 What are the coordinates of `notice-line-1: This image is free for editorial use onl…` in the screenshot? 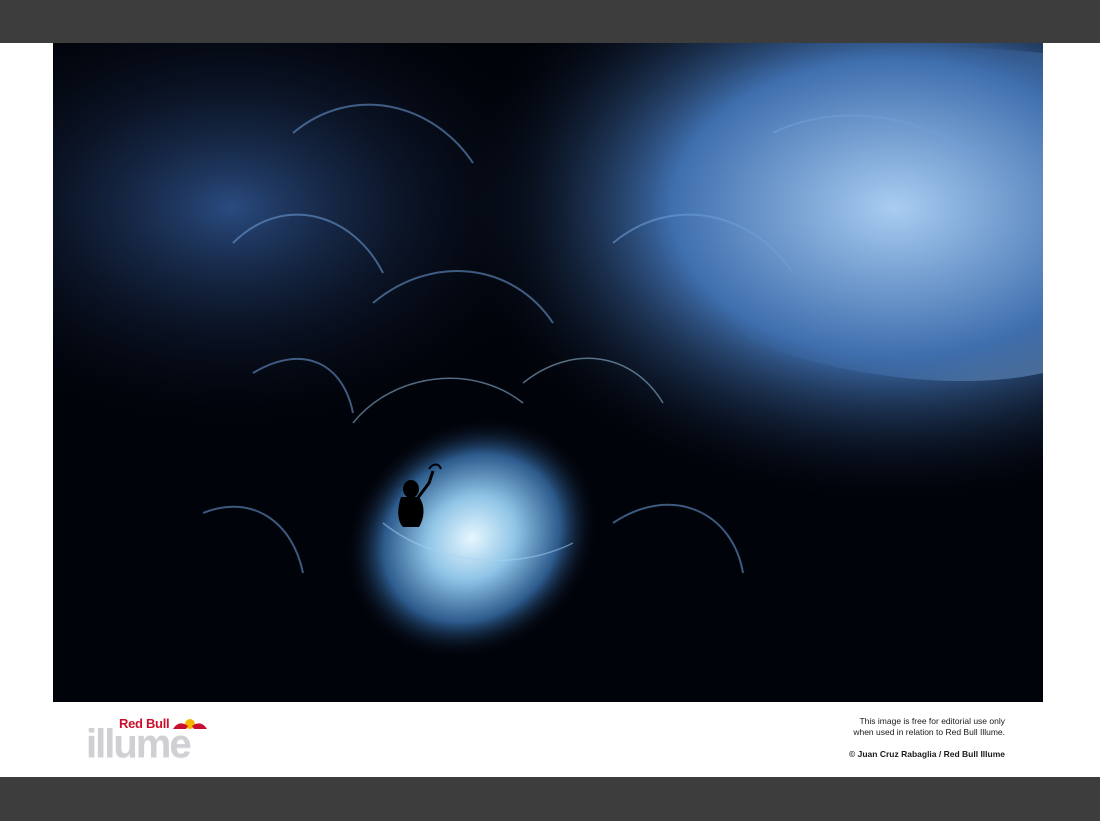 It's located at (932, 721).